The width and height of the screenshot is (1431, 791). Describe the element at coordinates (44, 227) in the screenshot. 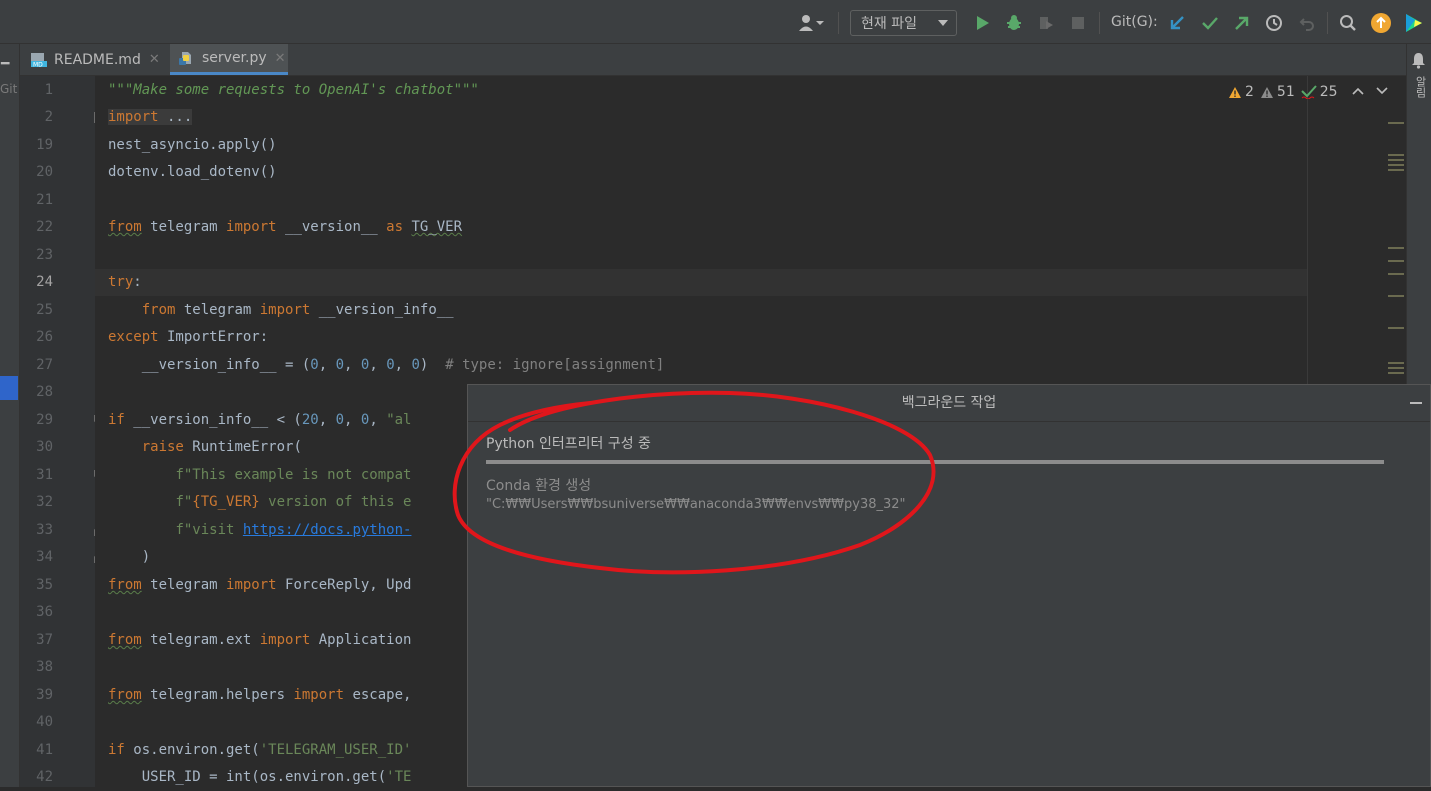

I see `line-number: 22` at that location.